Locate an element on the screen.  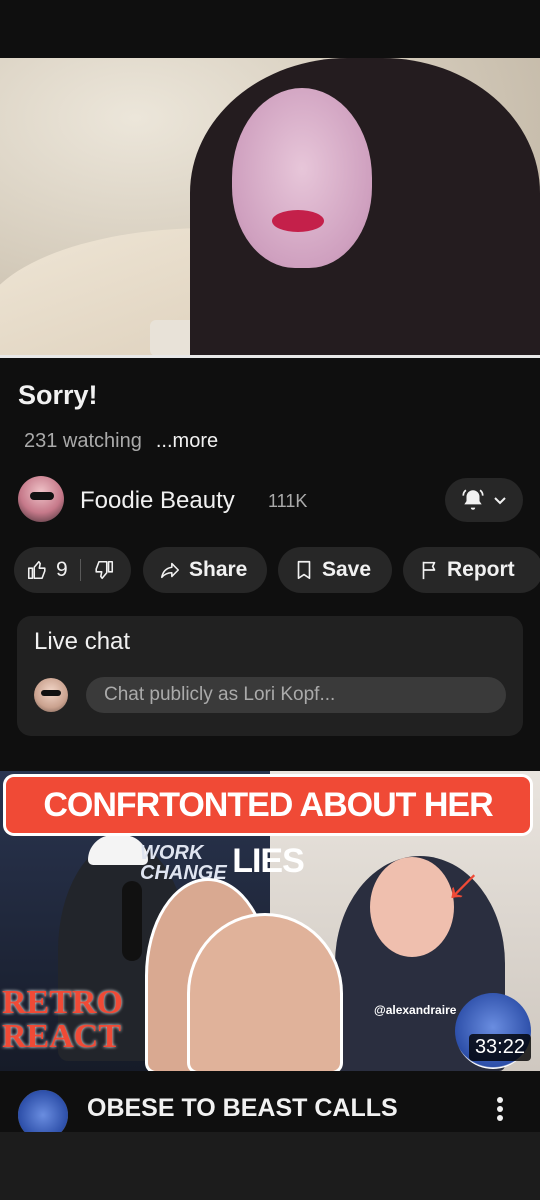
thumbs-down-icon is located at coordinates (104, 570).